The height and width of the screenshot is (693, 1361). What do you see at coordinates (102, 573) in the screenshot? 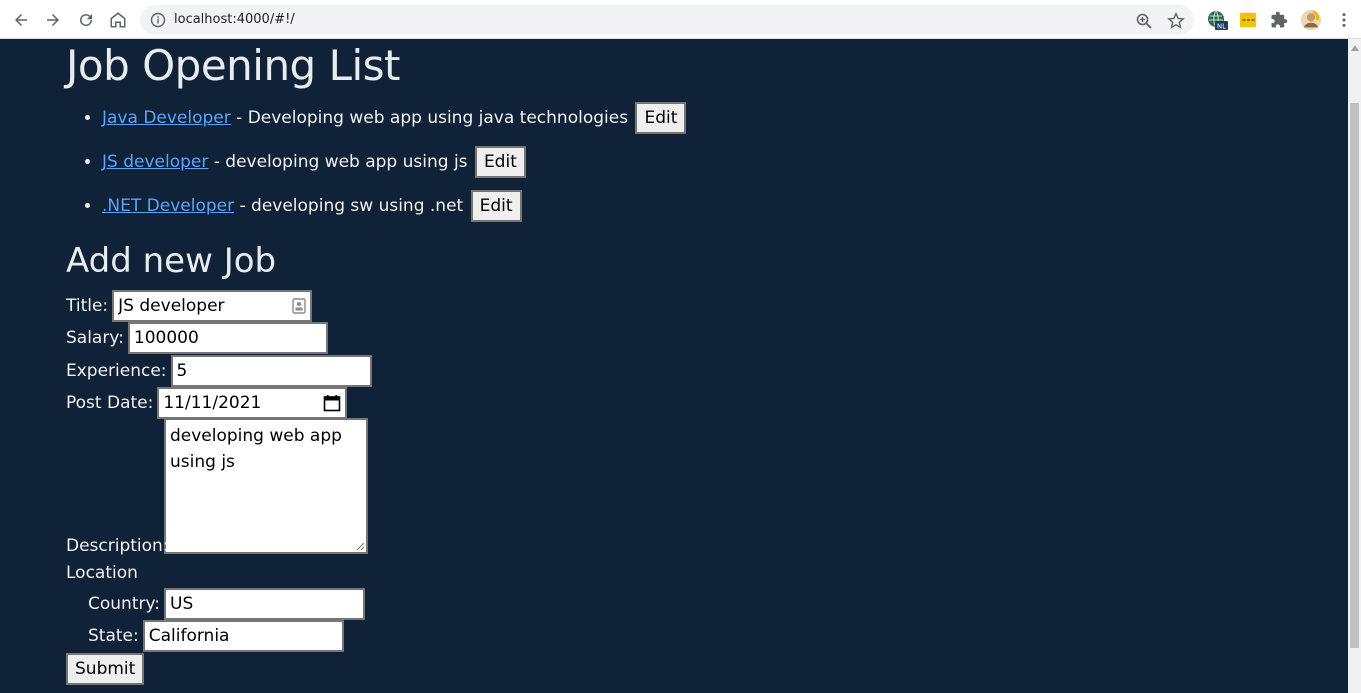
I see `location-label: Location` at bounding box center [102, 573].